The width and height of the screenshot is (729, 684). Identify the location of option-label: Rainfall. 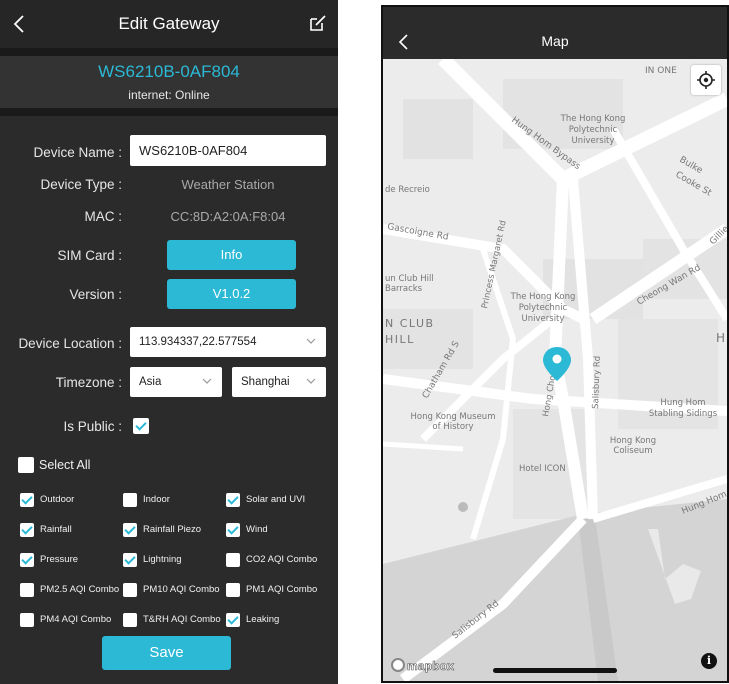
(56, 529).